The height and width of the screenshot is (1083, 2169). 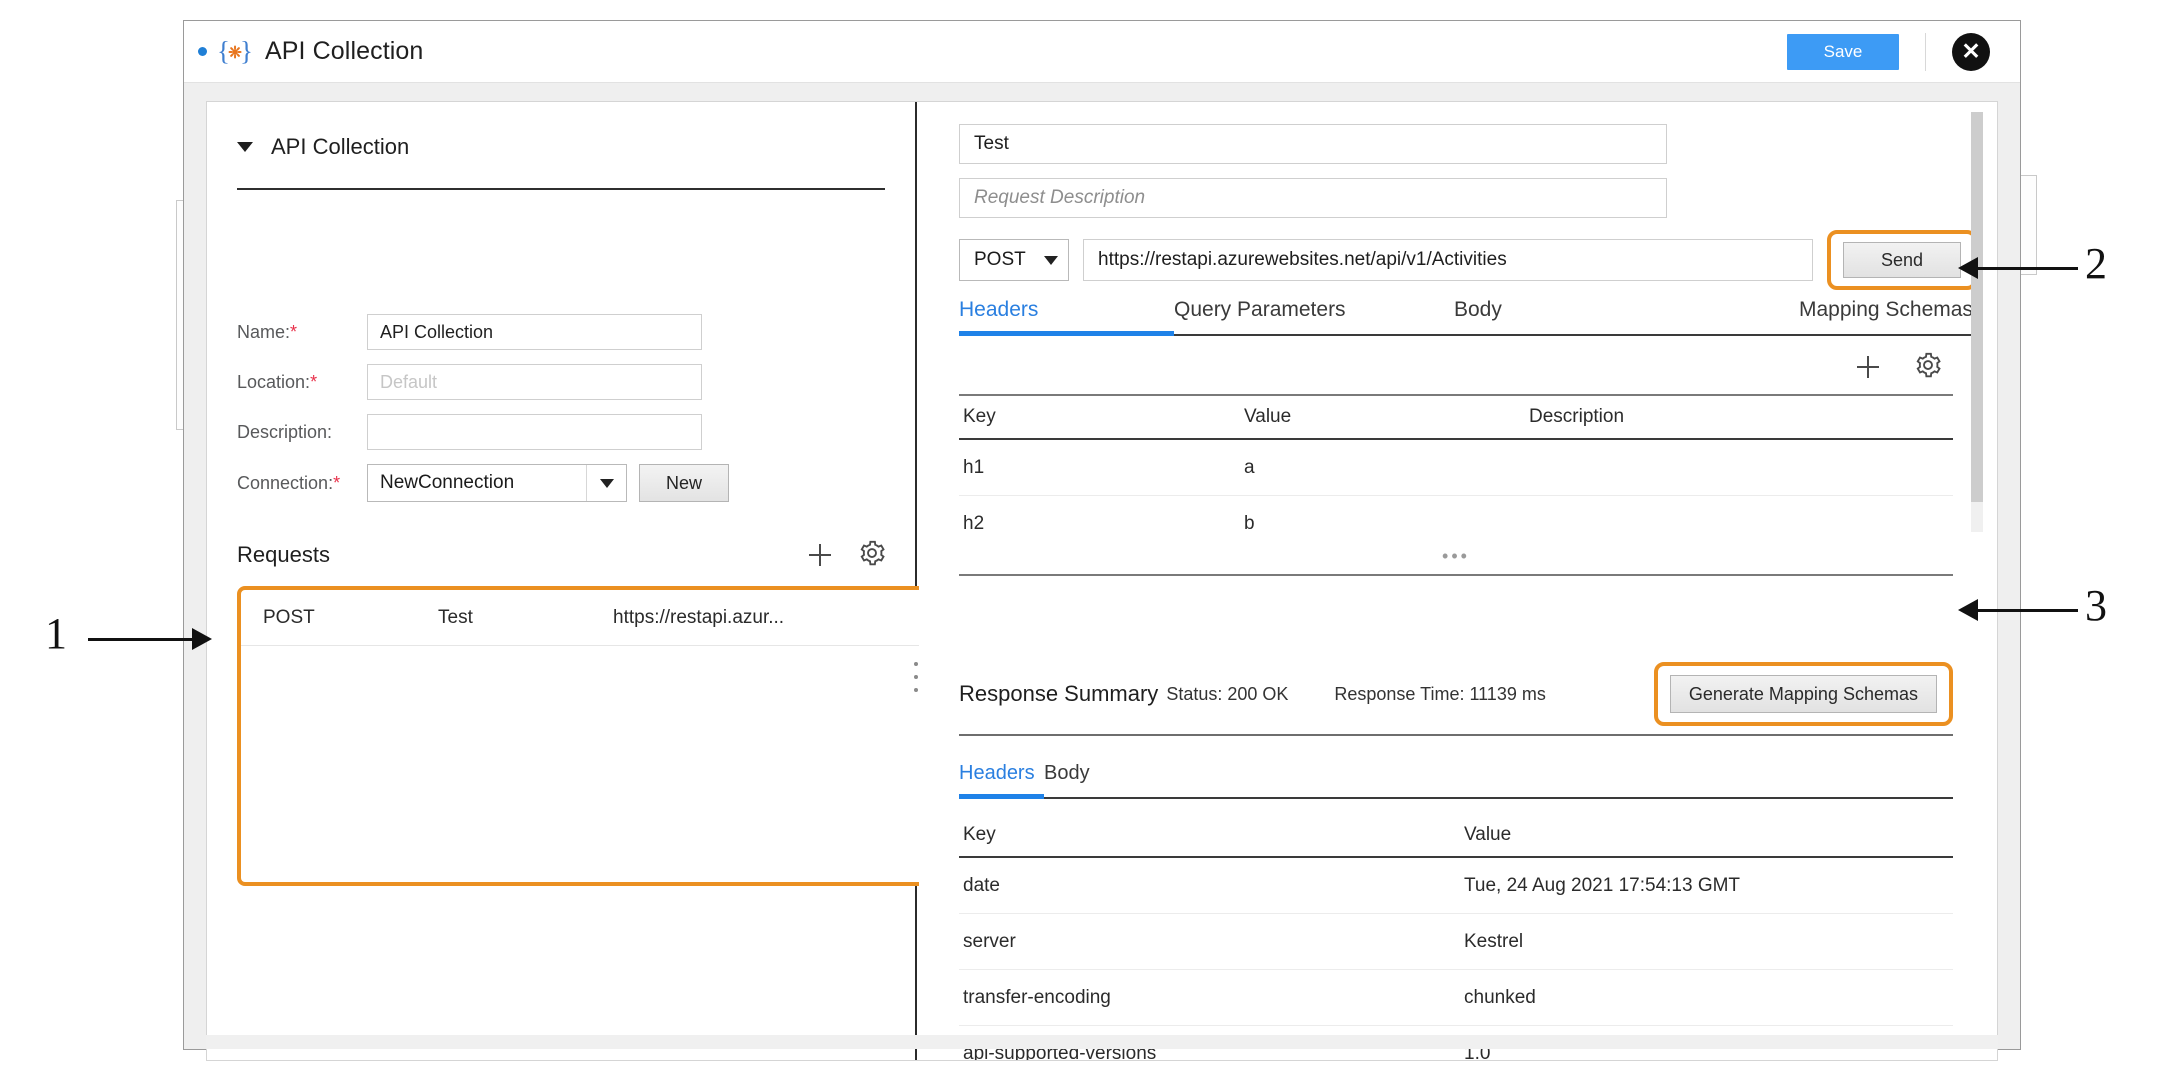 I want to click on location-input: Default, so click(x=534, y=382).